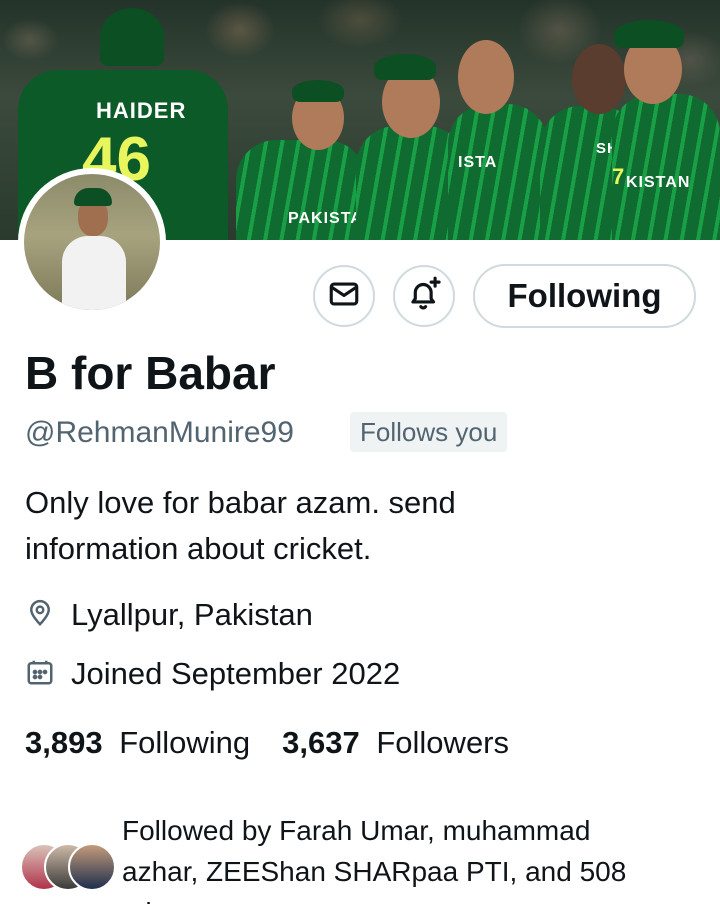 This screenshot has width=720, height=904. What do you see at coordinates (236, 673) in the screenshot?
I see `joined-text: Joined September 2022` at bounding box center [236, 673].